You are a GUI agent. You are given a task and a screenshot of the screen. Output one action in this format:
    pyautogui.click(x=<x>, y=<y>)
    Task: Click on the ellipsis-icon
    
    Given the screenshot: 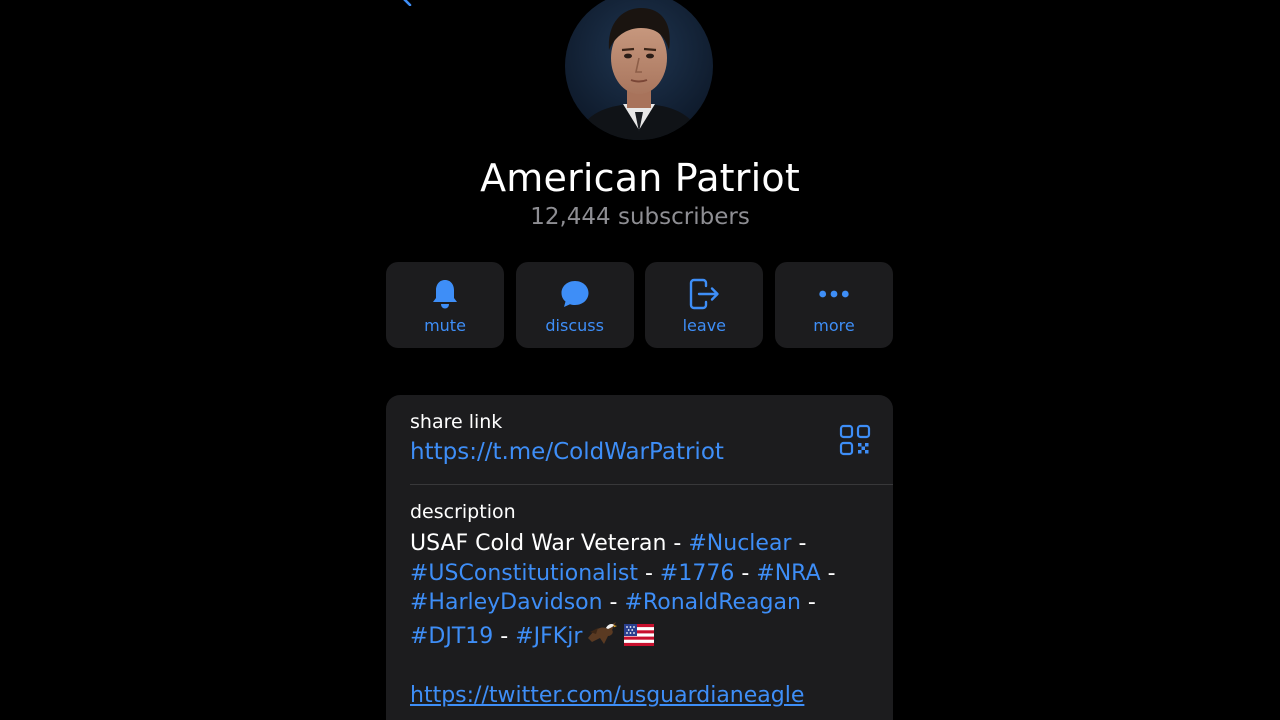 What is the action you would take?
    pyautogui.click(x=834, y=294)
    